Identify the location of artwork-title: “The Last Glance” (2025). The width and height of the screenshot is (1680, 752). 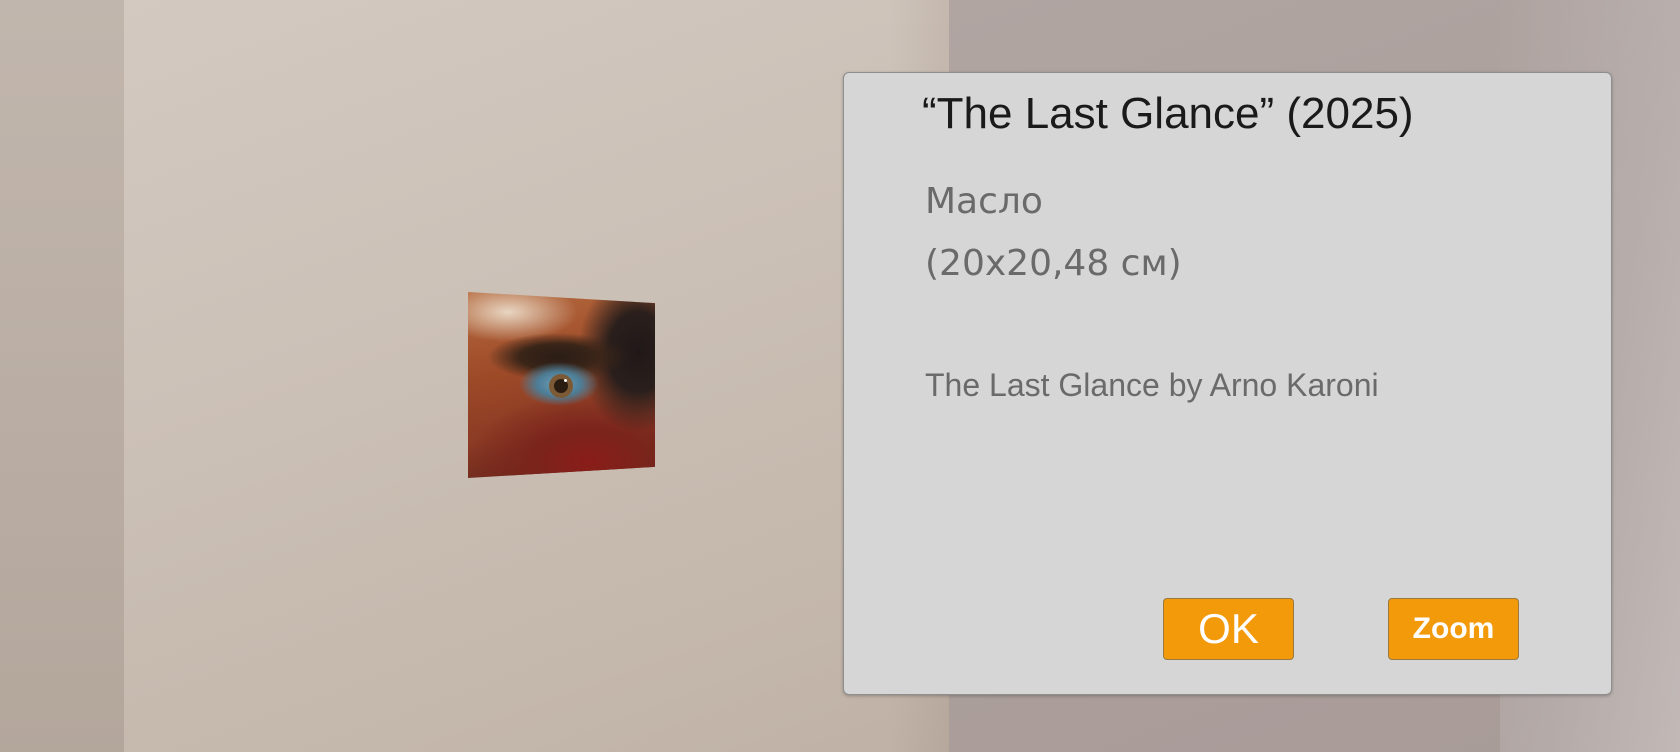
(1168, 113).